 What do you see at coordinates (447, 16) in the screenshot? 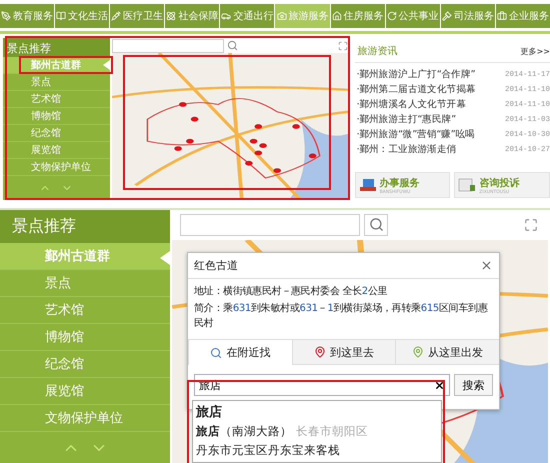
I see `gavel-icon` at bounding box center [447, 16].